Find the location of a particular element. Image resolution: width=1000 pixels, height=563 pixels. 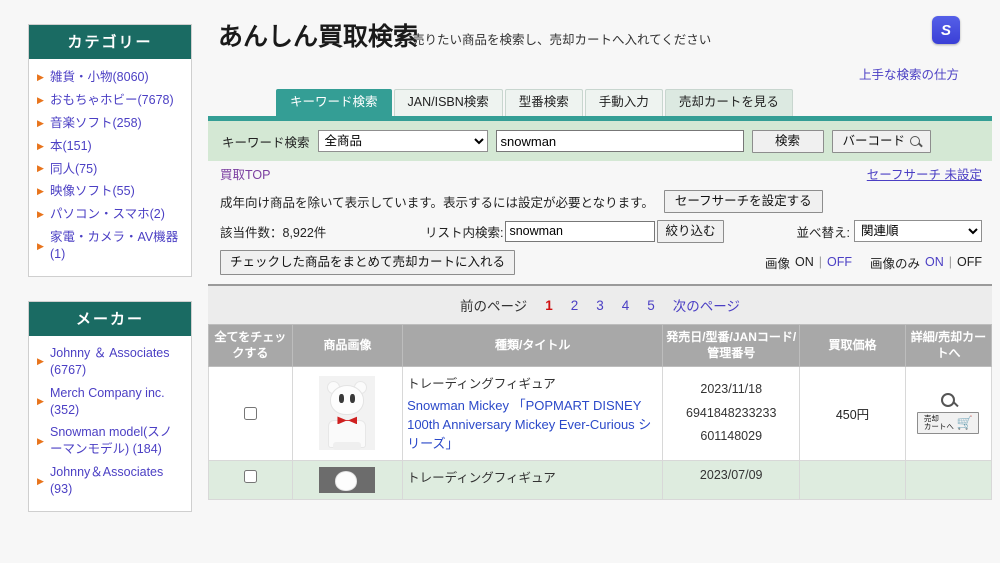

add-to-sell-cart-button: 売却 カートへ 🛒 is located at coordinates (948, 423).